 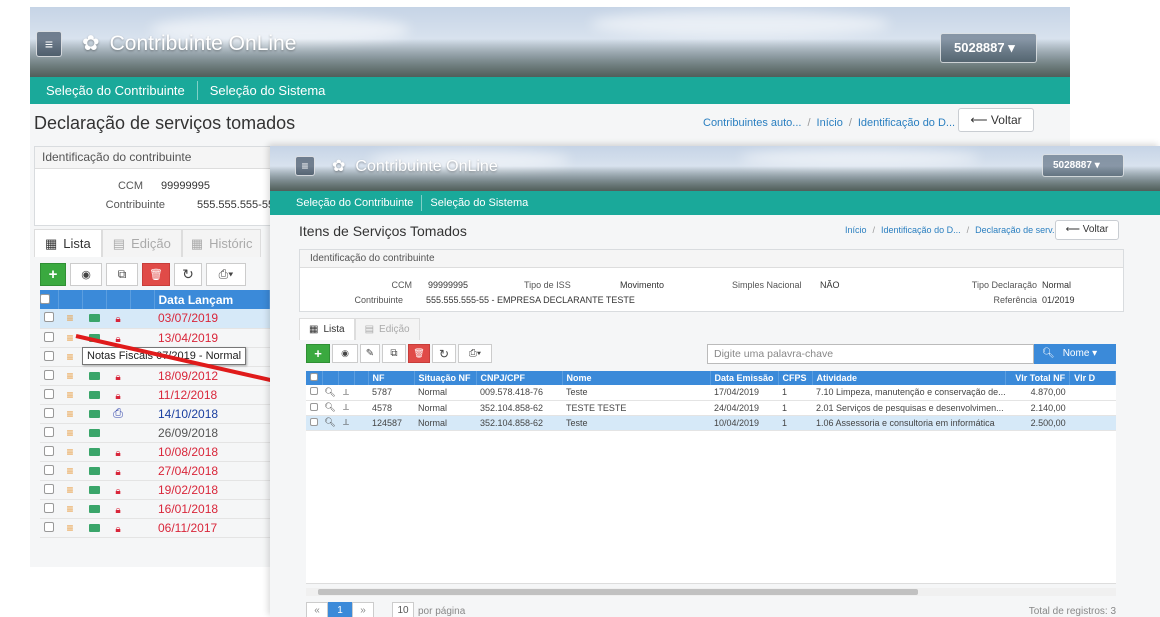 I want to click on edit-button: ✎, so click(x=370, y=353).